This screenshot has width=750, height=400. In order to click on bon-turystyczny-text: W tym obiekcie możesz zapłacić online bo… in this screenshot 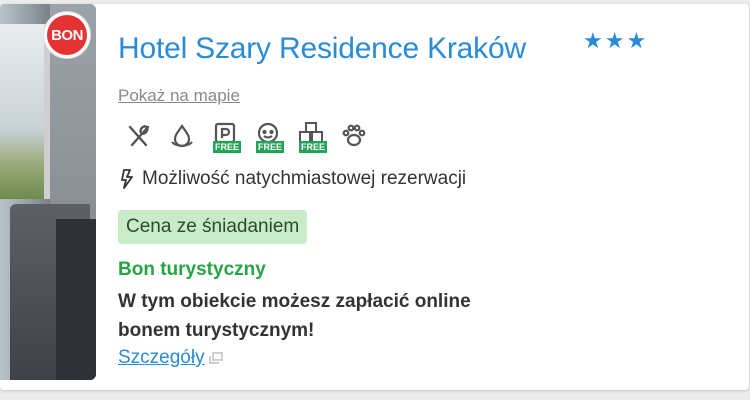, I will do `click(294, 316)`.